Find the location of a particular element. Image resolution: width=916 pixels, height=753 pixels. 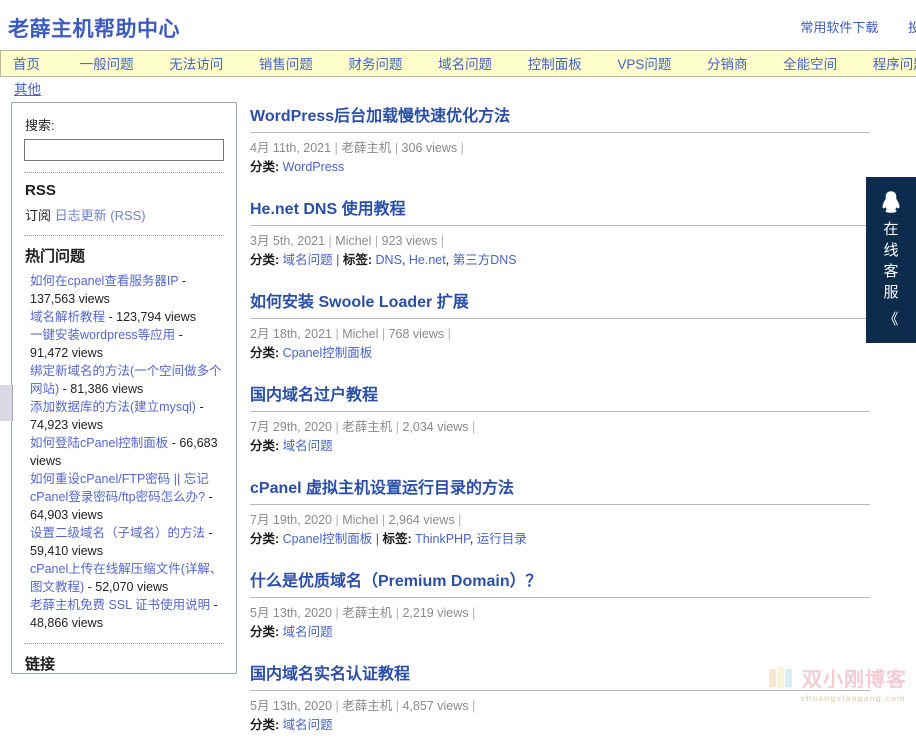

post-taxonomy: 分类: 域名问题 is located at coordinates (560, 725).